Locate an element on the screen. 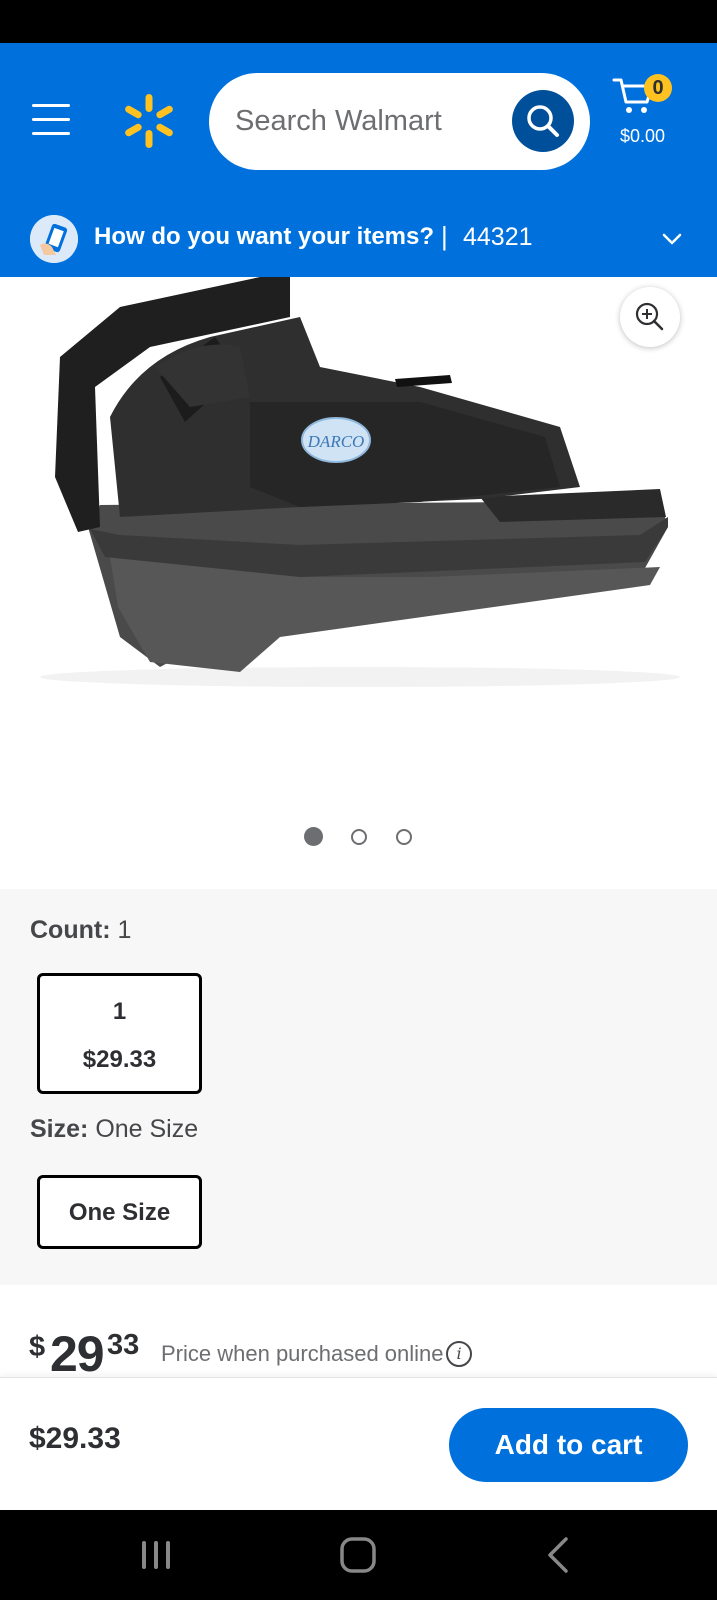 The height and width of the screenshot is (1600, 717). price-row: $ 29 33 Price when purchased online i is located at coordinates (358, 1333).